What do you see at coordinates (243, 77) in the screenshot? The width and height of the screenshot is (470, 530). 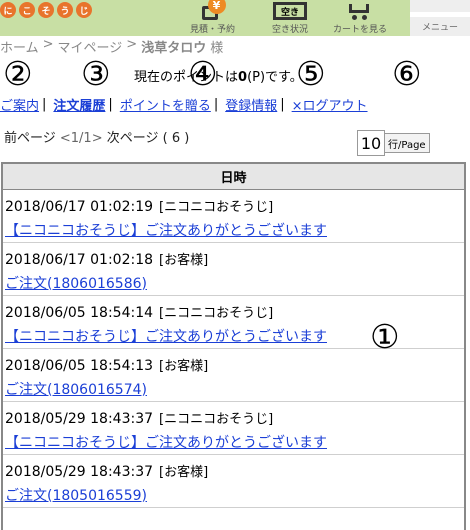 I see `points-value: 0` at bounding box center [243, 77].